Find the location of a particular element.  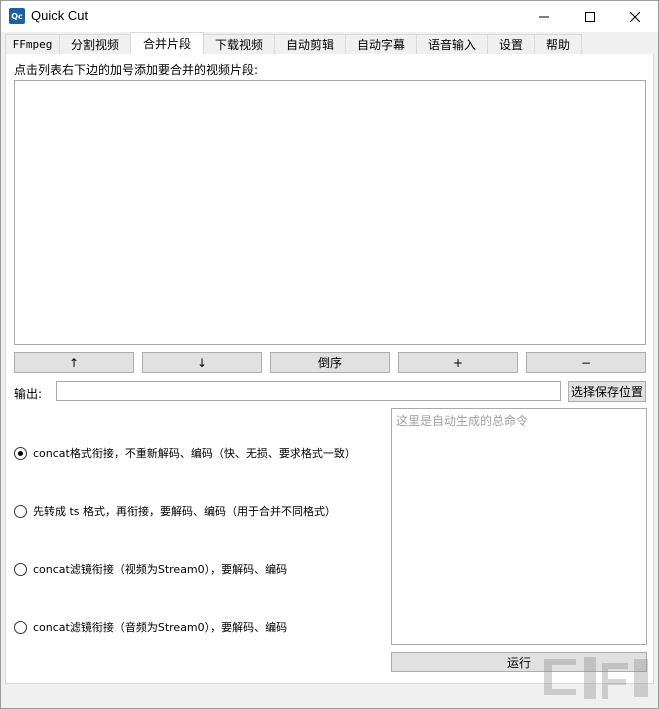

minimize-button is located at coordinates (544, 16).